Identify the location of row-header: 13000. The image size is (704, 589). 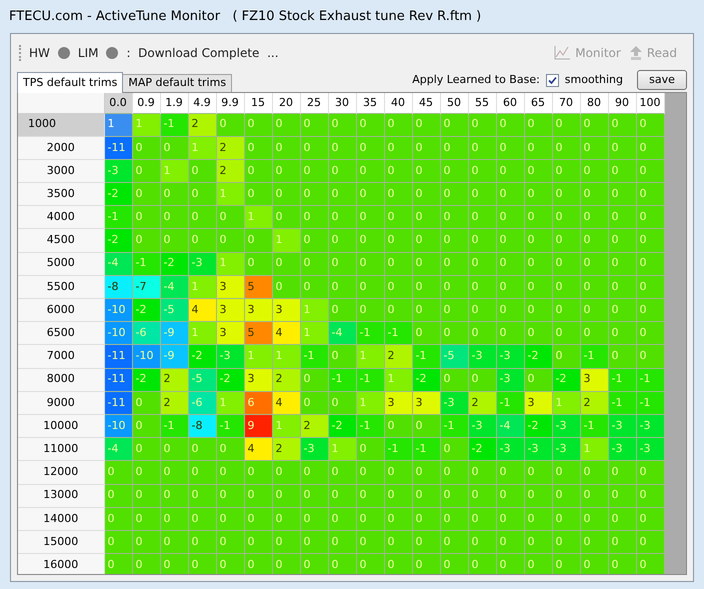
(61, 496).